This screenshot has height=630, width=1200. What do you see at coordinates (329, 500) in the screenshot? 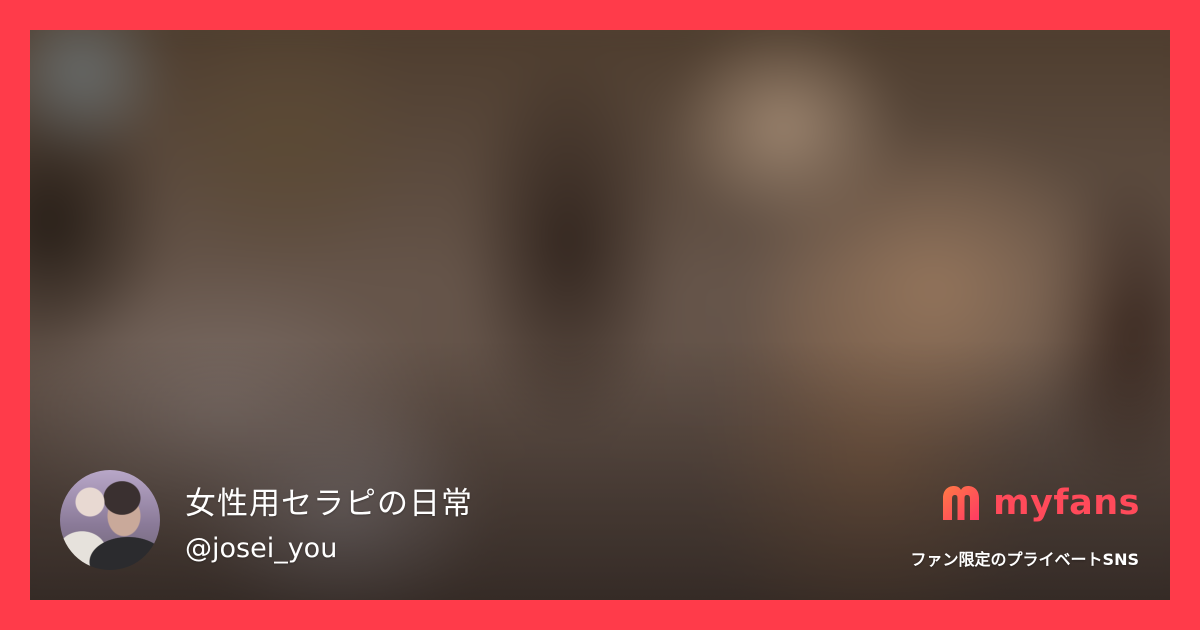
I see `profile-display-name: 女性用セラピの日常` at bounding box center [329, 500].